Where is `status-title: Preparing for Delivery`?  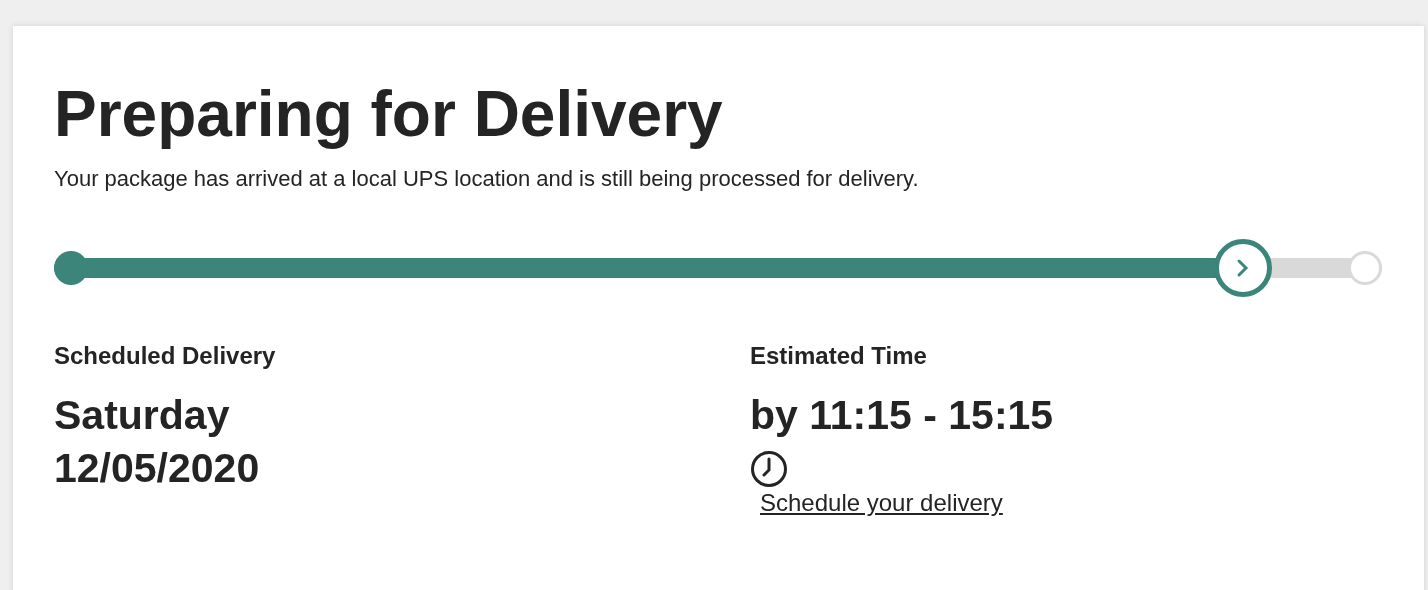 status-title: Preparing for Delivery is located at coordinates (388, 114).